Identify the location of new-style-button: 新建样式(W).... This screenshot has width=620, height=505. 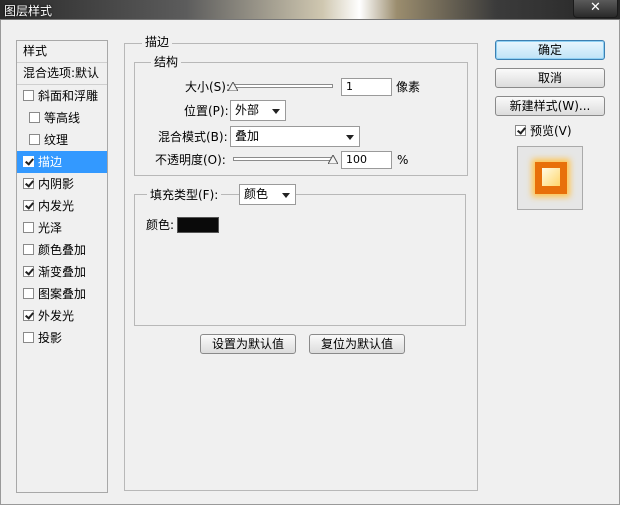
(550, 106).